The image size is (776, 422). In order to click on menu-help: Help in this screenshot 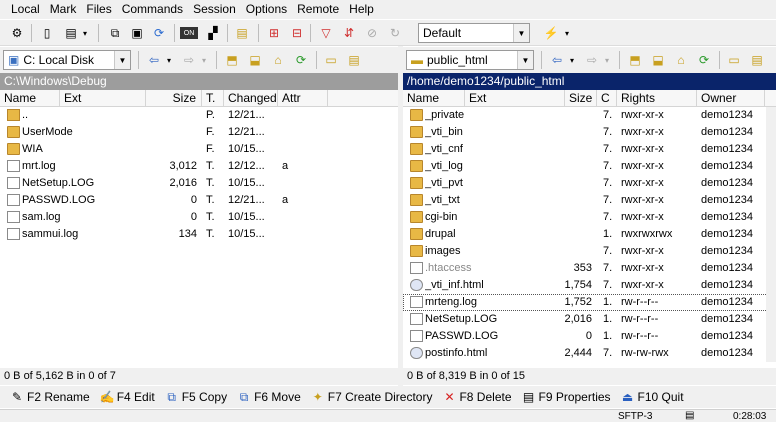, I will do `click(361, 9)`.